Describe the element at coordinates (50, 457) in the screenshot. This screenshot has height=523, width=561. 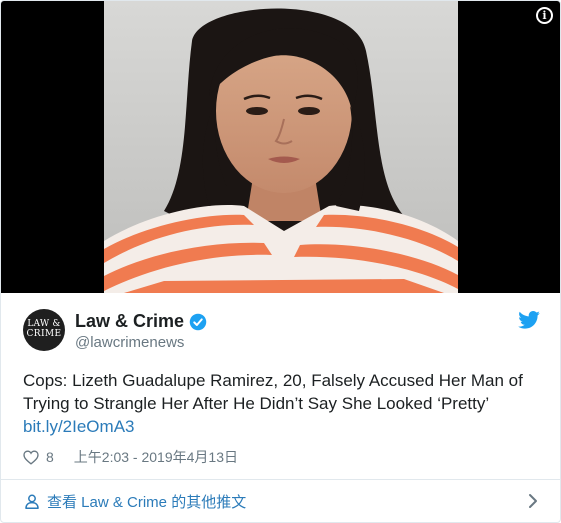
I see `like-count: 8` at that location.